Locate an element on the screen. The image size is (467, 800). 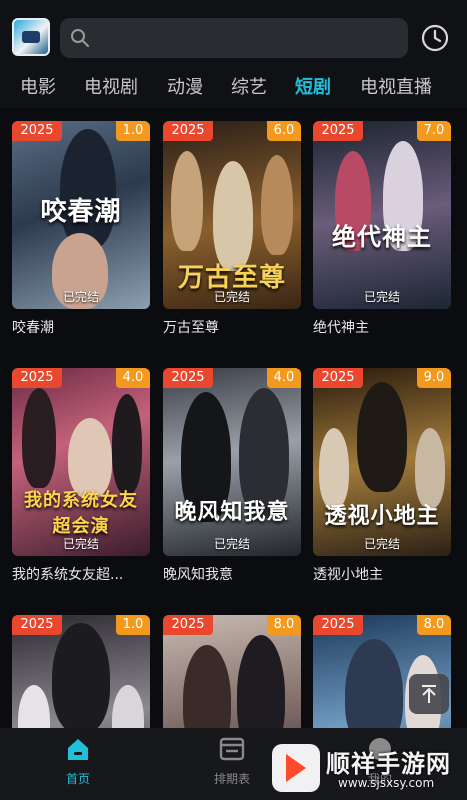
nav-home: 首页 is located at coordinates (78, 761).